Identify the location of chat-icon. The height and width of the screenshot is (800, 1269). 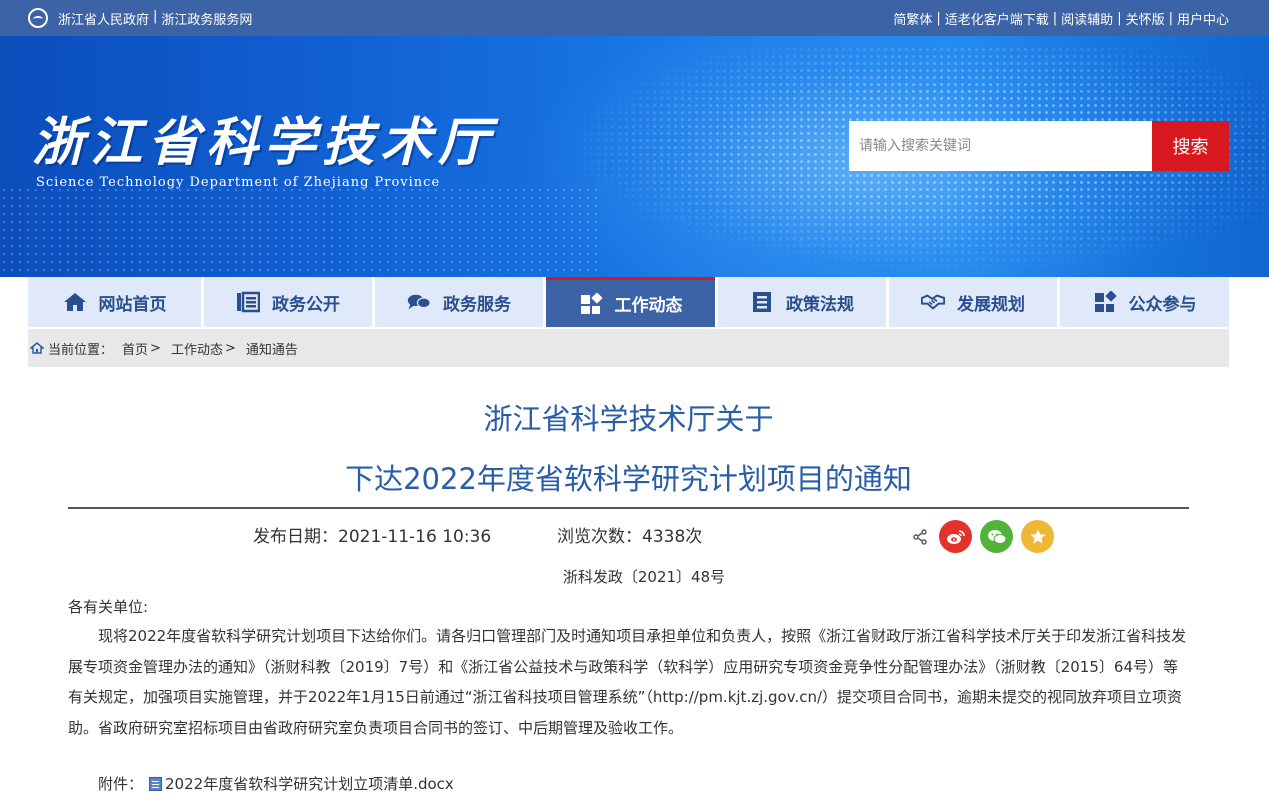
(419, 302).